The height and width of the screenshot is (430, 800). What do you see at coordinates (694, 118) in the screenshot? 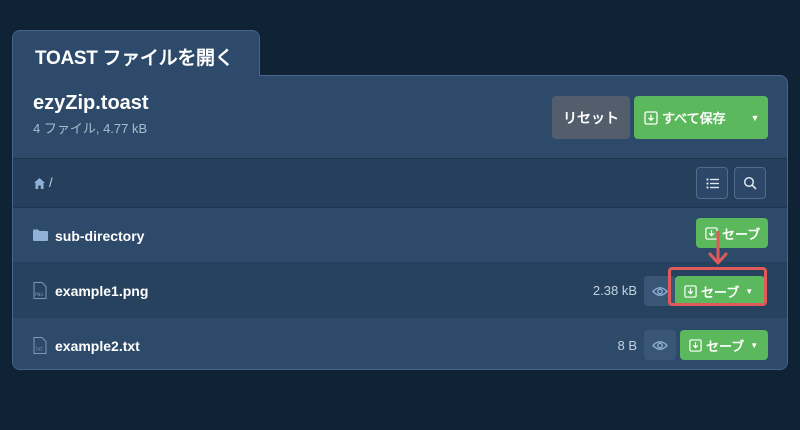
I see `save-all-label: すべて保存` at bounding box center [694, 118].